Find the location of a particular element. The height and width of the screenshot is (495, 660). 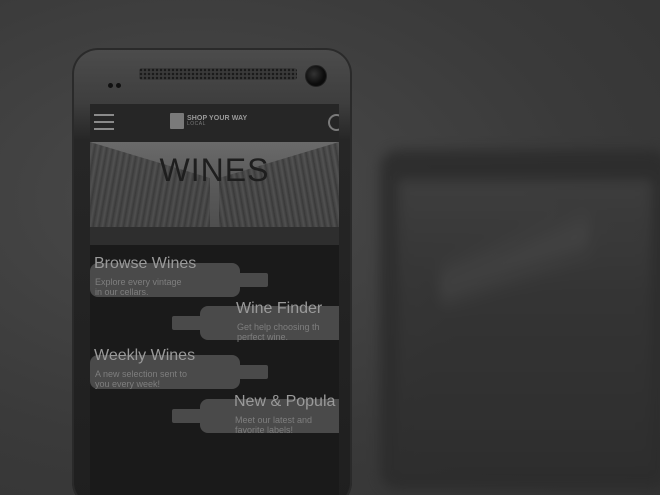

search-icon is located at coordinates (333, 122).